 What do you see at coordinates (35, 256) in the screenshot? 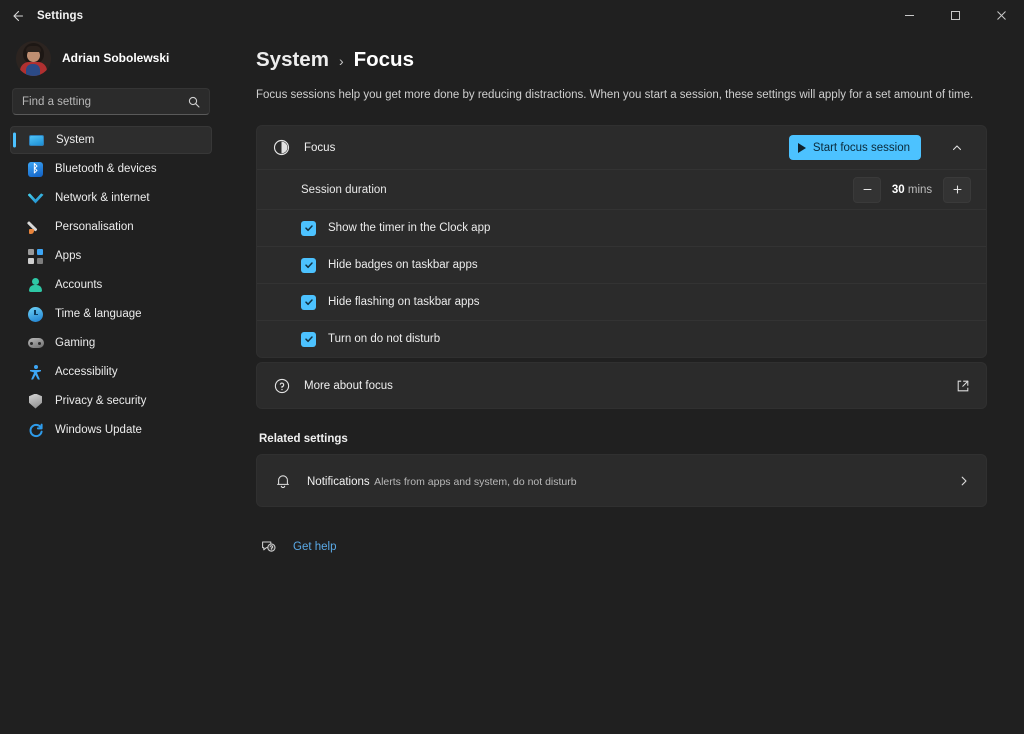
I see `apps-grid-icon` at bounding box center [35, 256].